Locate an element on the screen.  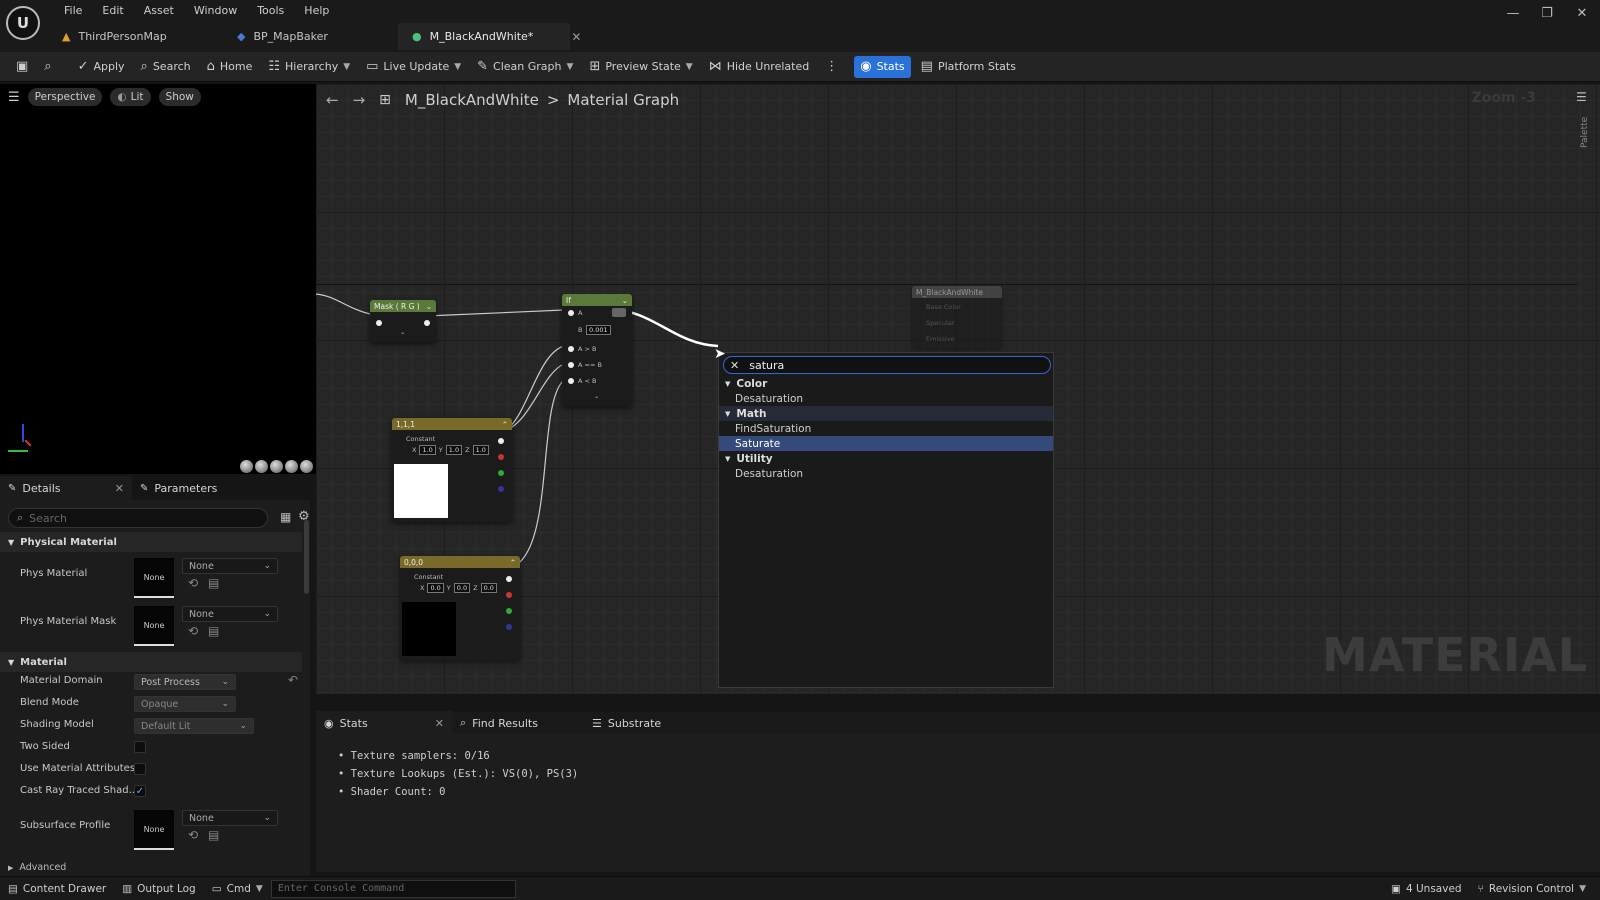
cast-ray-traced-checkbox: ✓ is located at coordinates (140, 791).